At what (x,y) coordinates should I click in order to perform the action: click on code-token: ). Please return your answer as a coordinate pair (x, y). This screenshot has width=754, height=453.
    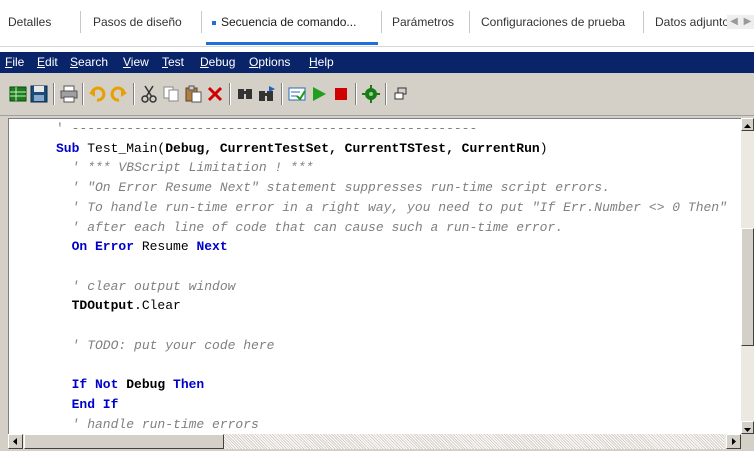
    Looking at the image, I should click on (543, 148).